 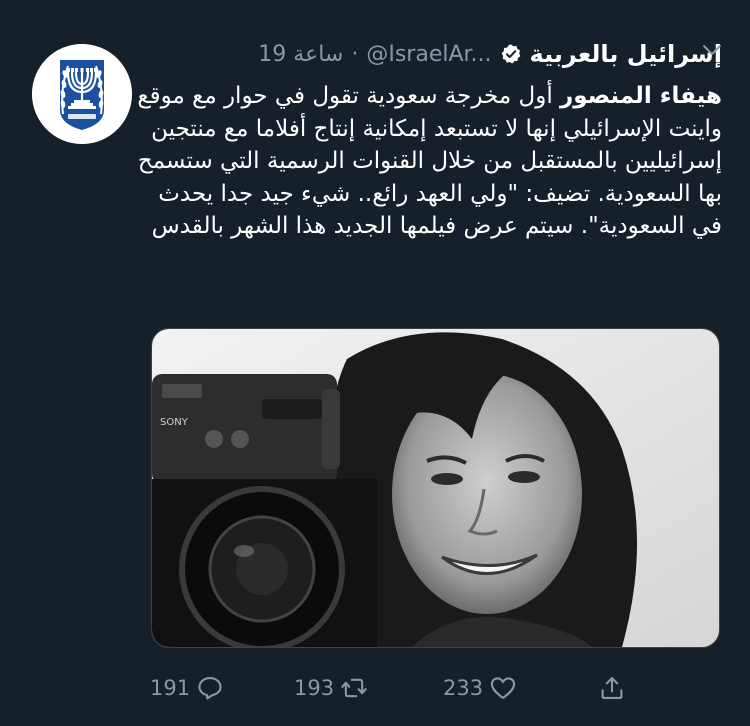 I want to click on svg-text: SONY, so click(x=174, y=422).